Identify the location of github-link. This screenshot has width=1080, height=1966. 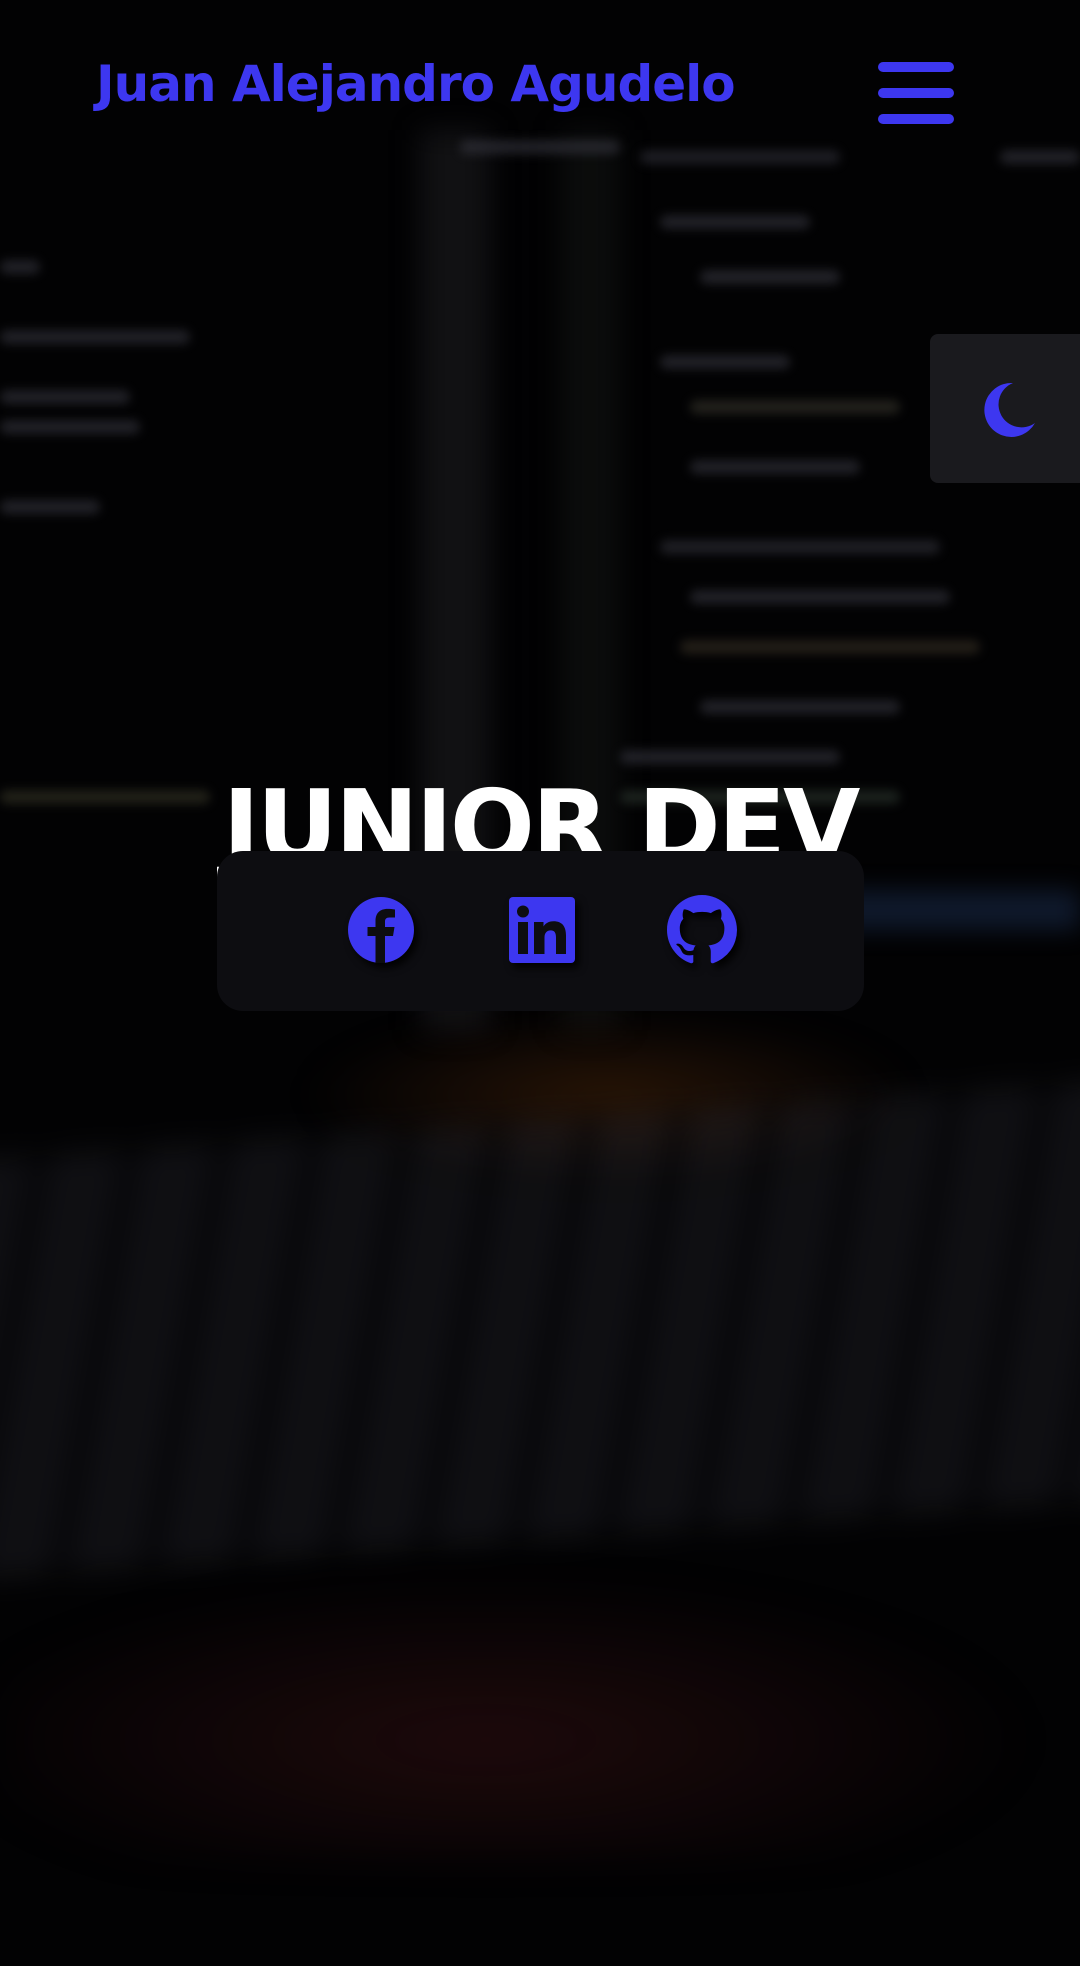
(702, 930).